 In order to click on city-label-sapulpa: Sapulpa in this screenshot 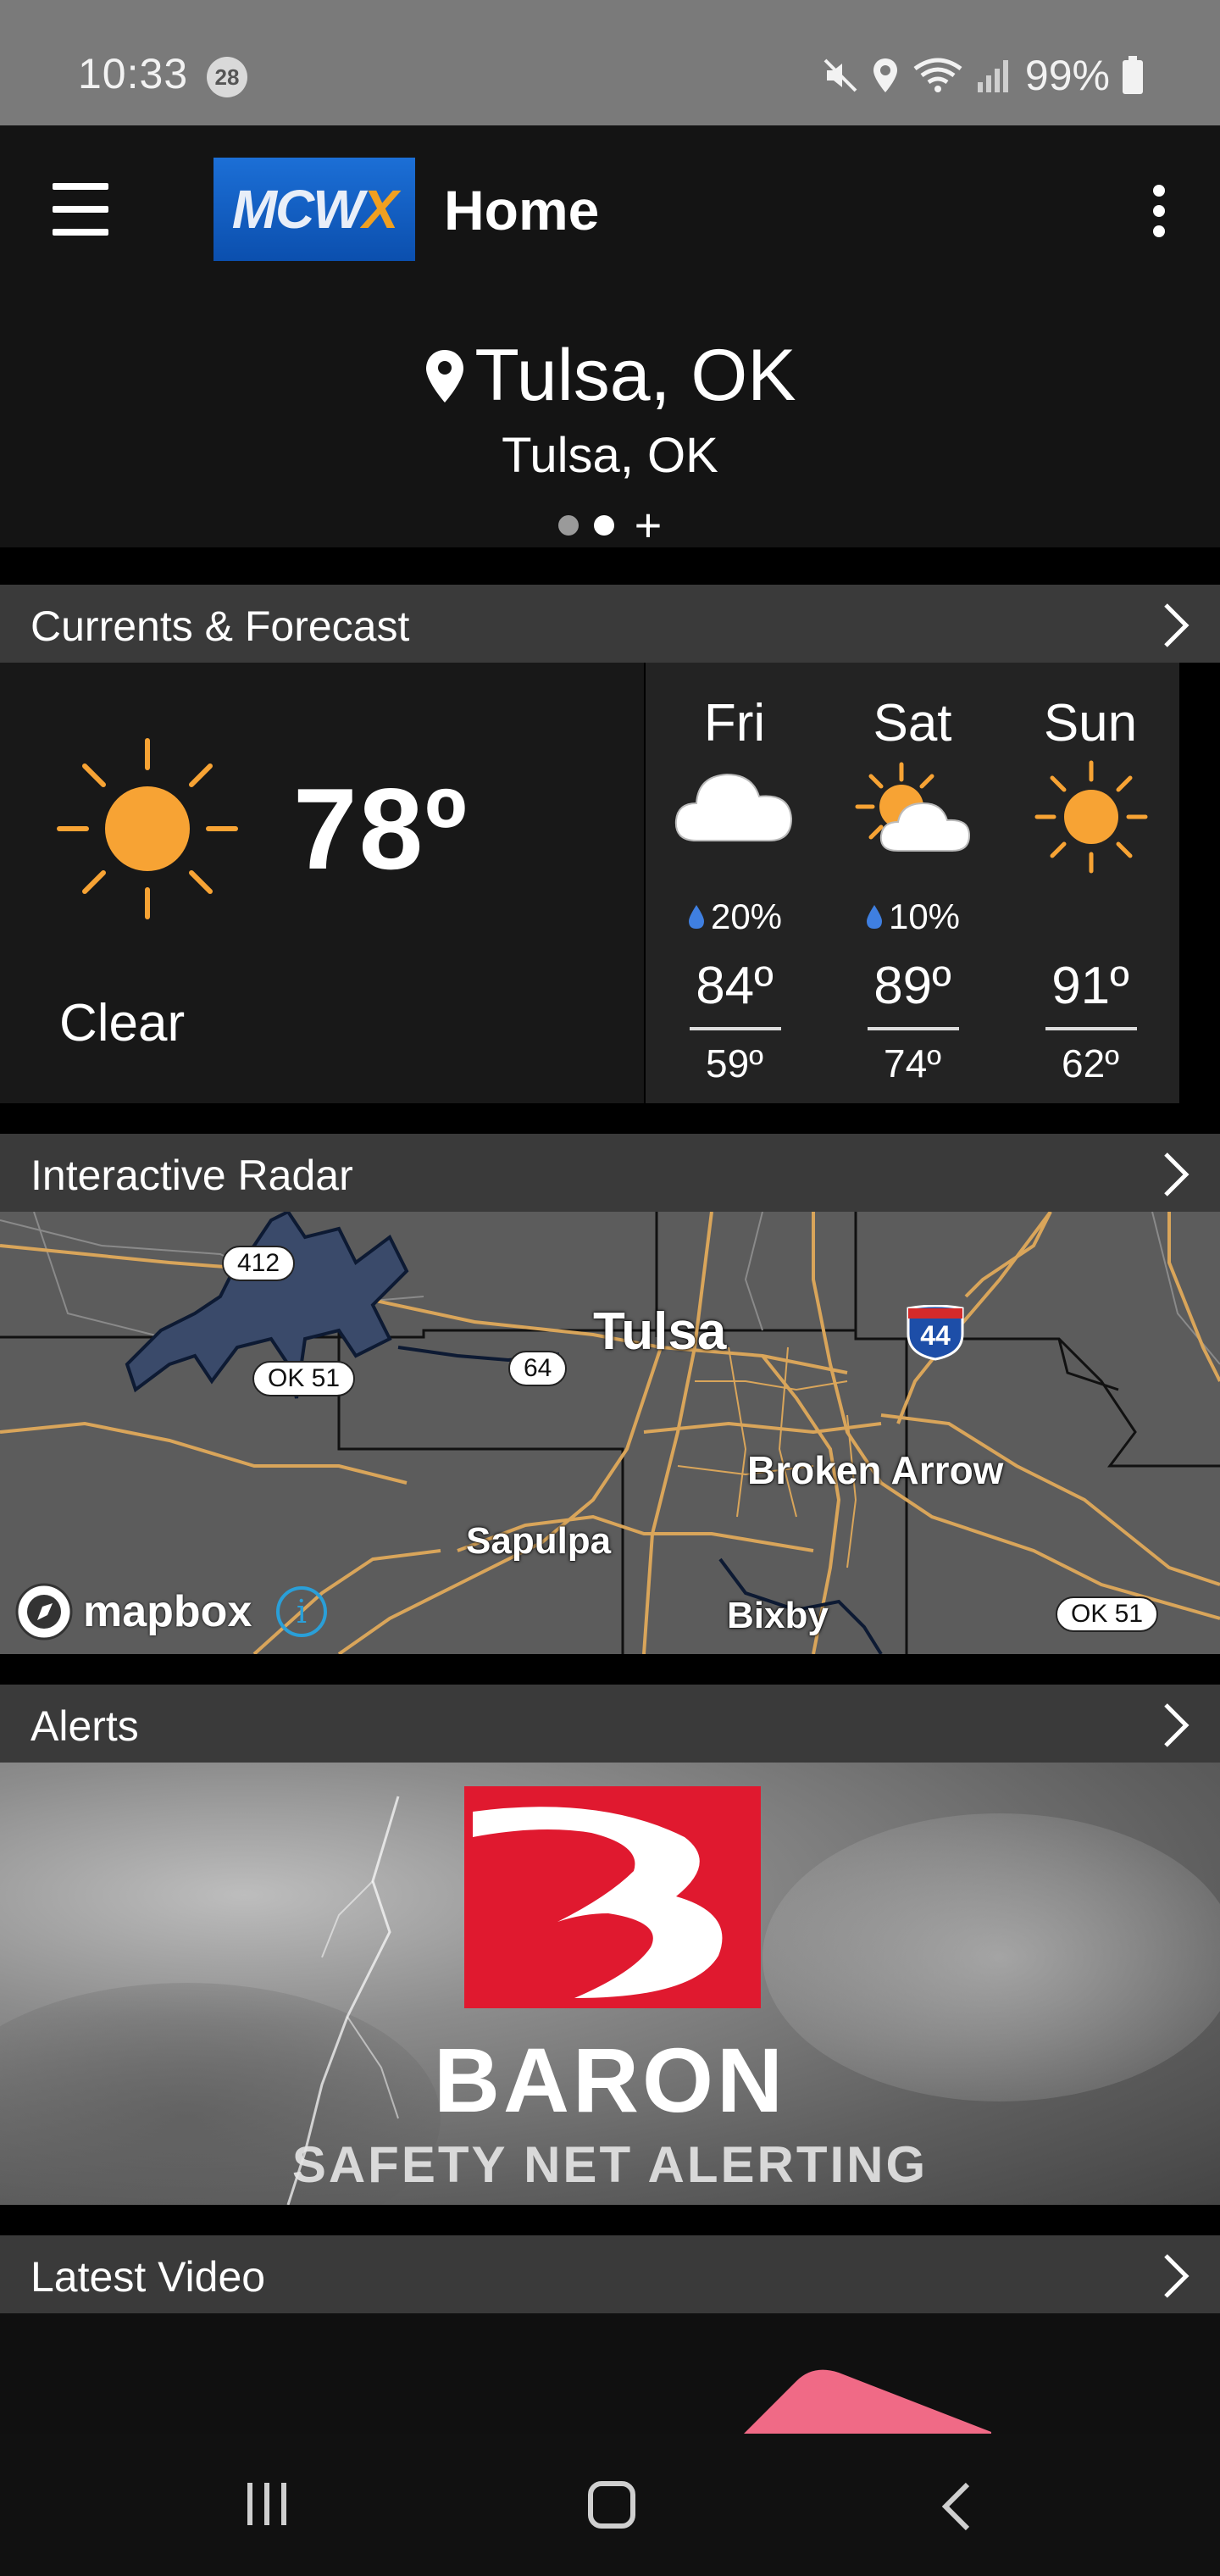, I will do `click(539, 1541)`.